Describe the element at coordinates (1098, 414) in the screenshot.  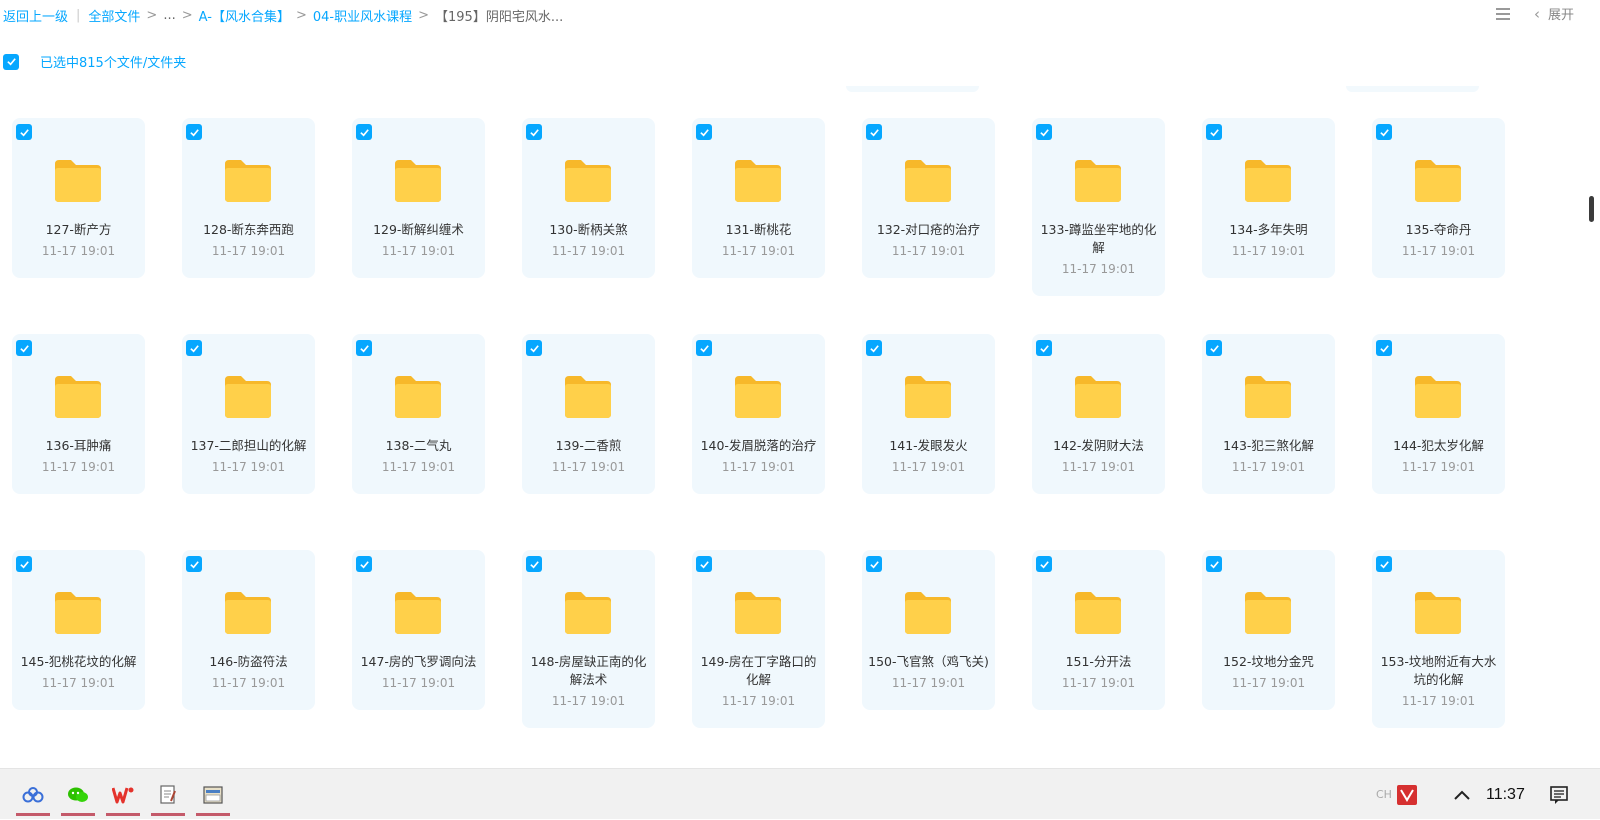
I see `folder-card: 142-发阴财大法 11-17 19:01` at that location.